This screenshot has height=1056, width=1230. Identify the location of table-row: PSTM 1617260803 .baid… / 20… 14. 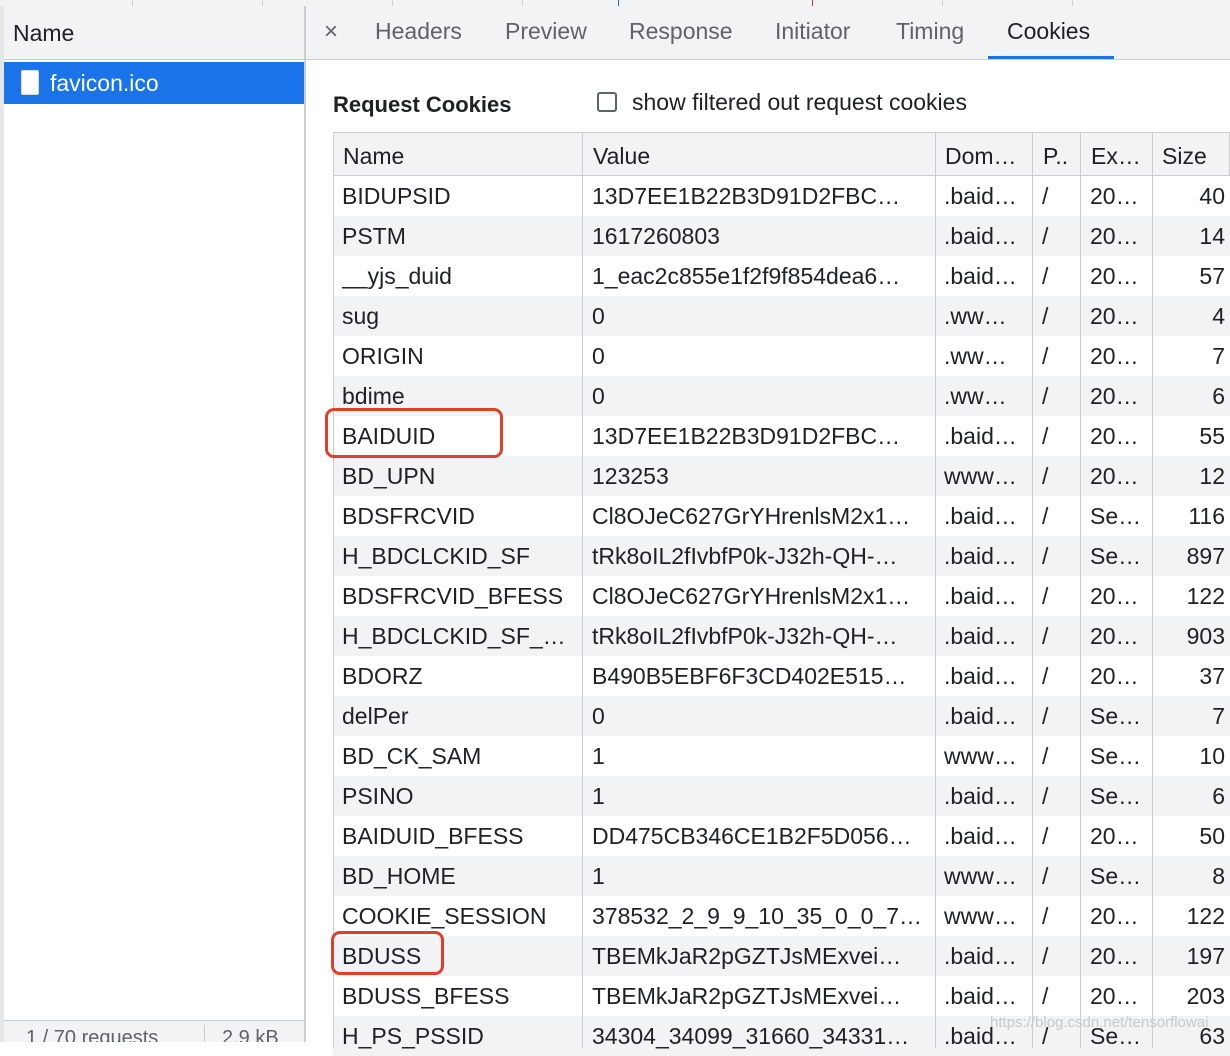
(781, 236).